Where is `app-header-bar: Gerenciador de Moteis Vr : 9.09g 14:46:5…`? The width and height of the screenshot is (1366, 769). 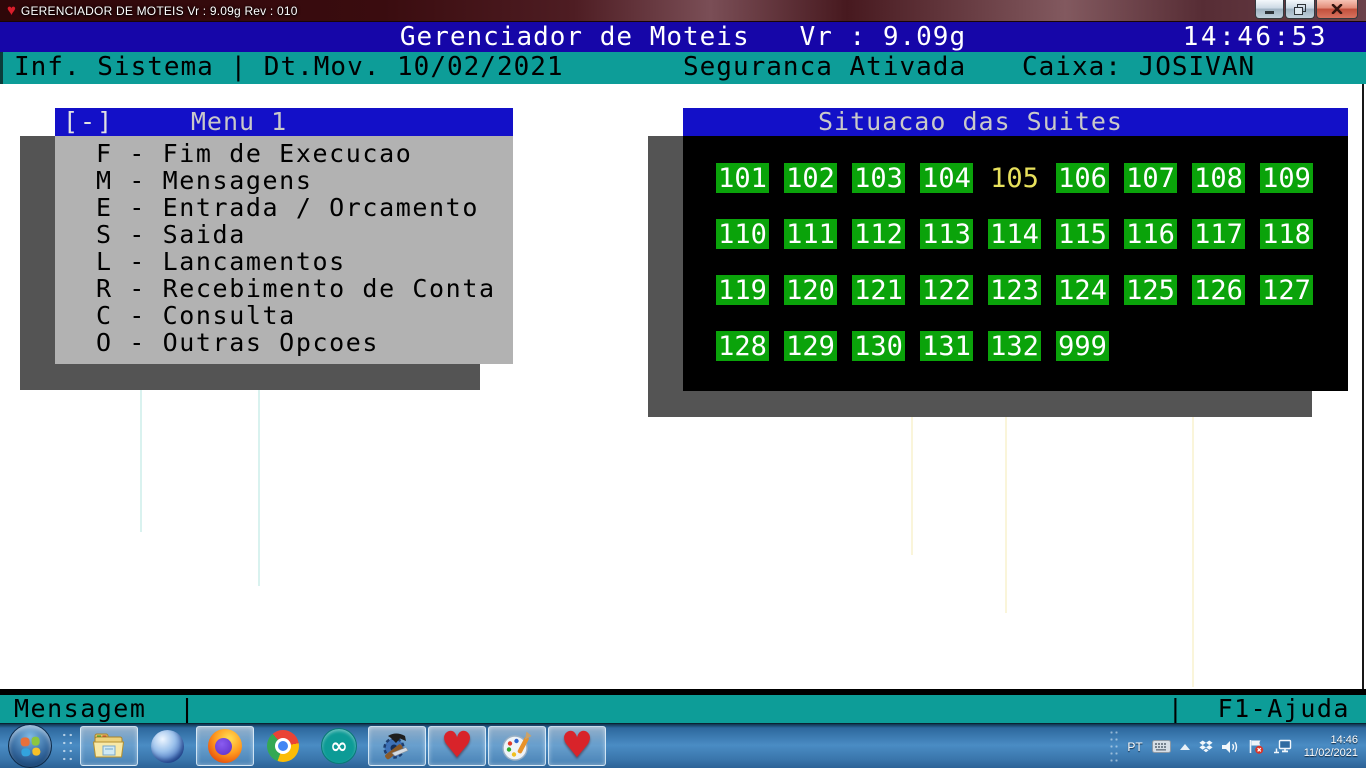 app-header-bar: Gerenciador de Moteis Vr : 9.09g 14:46:5… is located at coordinates (683, 37).